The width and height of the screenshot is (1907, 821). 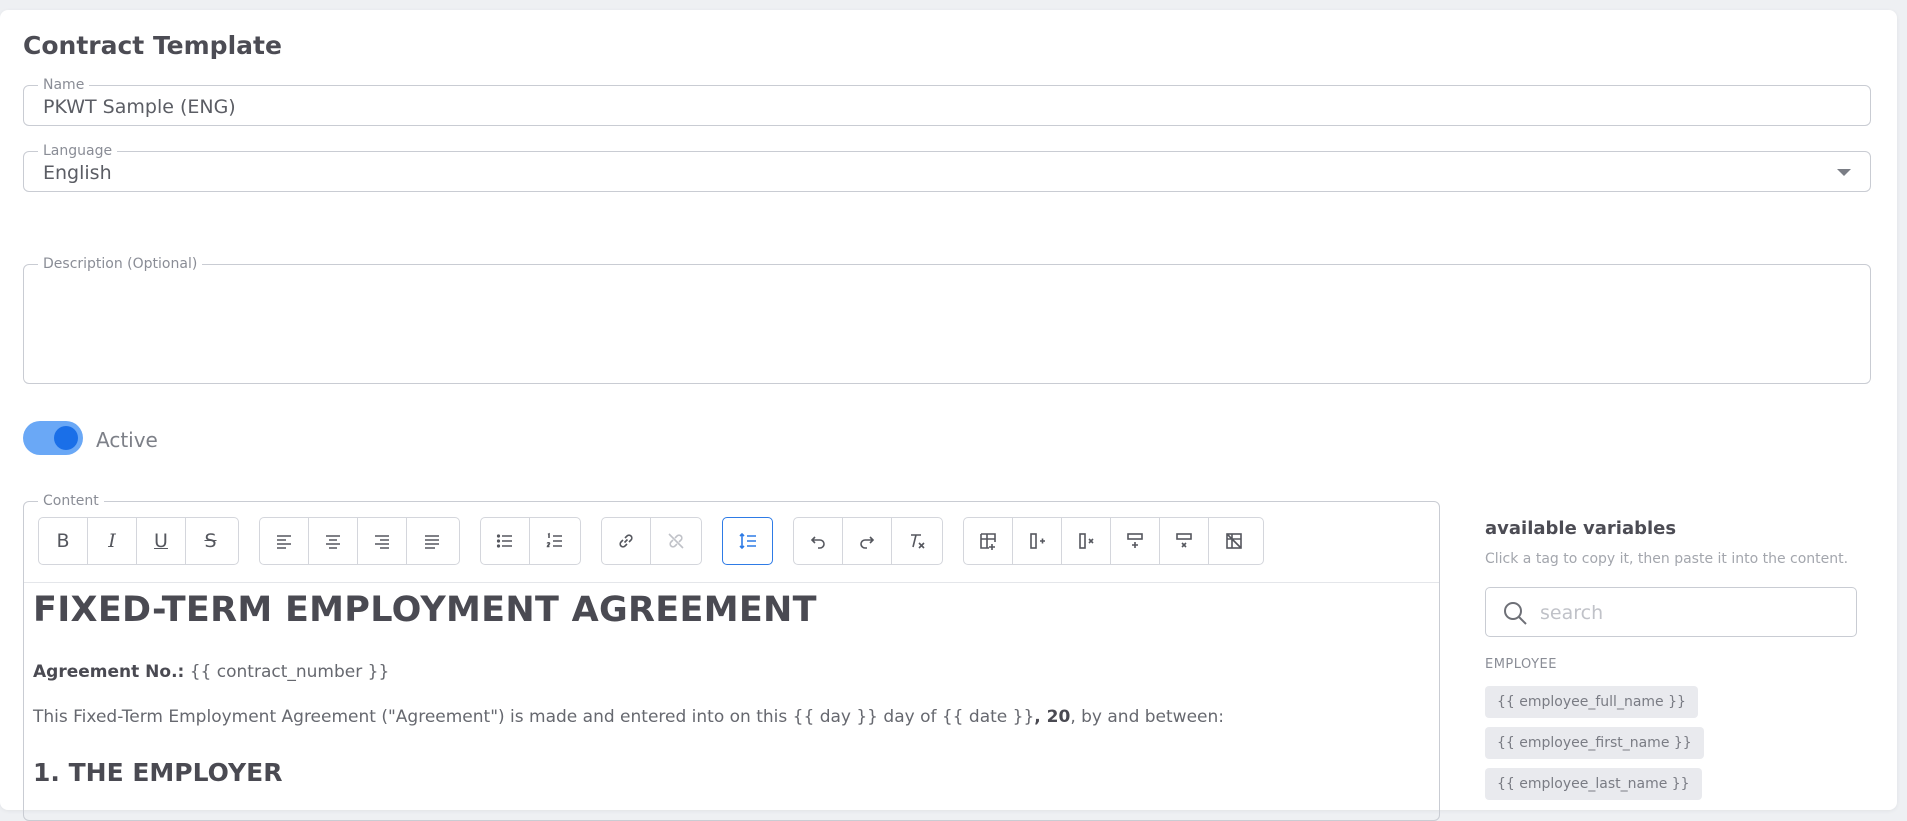 I want to click on bullet-list-icon, so click(x=505, y=541).